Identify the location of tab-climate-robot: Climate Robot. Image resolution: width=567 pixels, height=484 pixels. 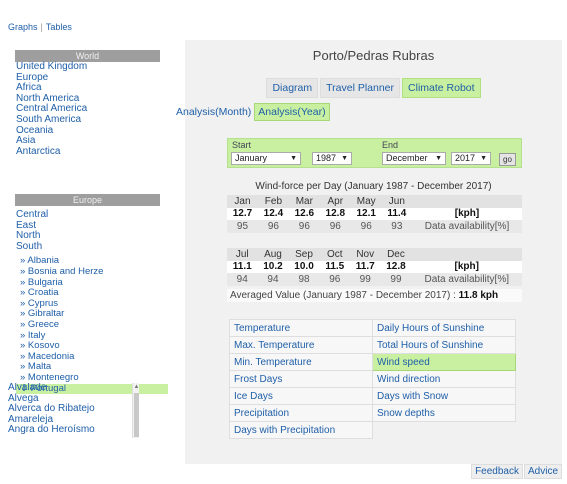
(441, 88).